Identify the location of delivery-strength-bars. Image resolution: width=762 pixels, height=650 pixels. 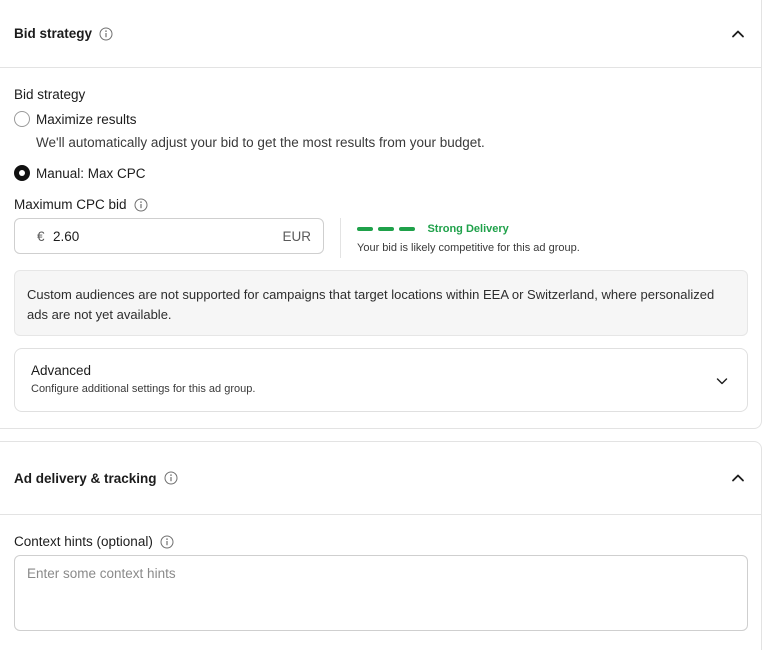
(386, 228).